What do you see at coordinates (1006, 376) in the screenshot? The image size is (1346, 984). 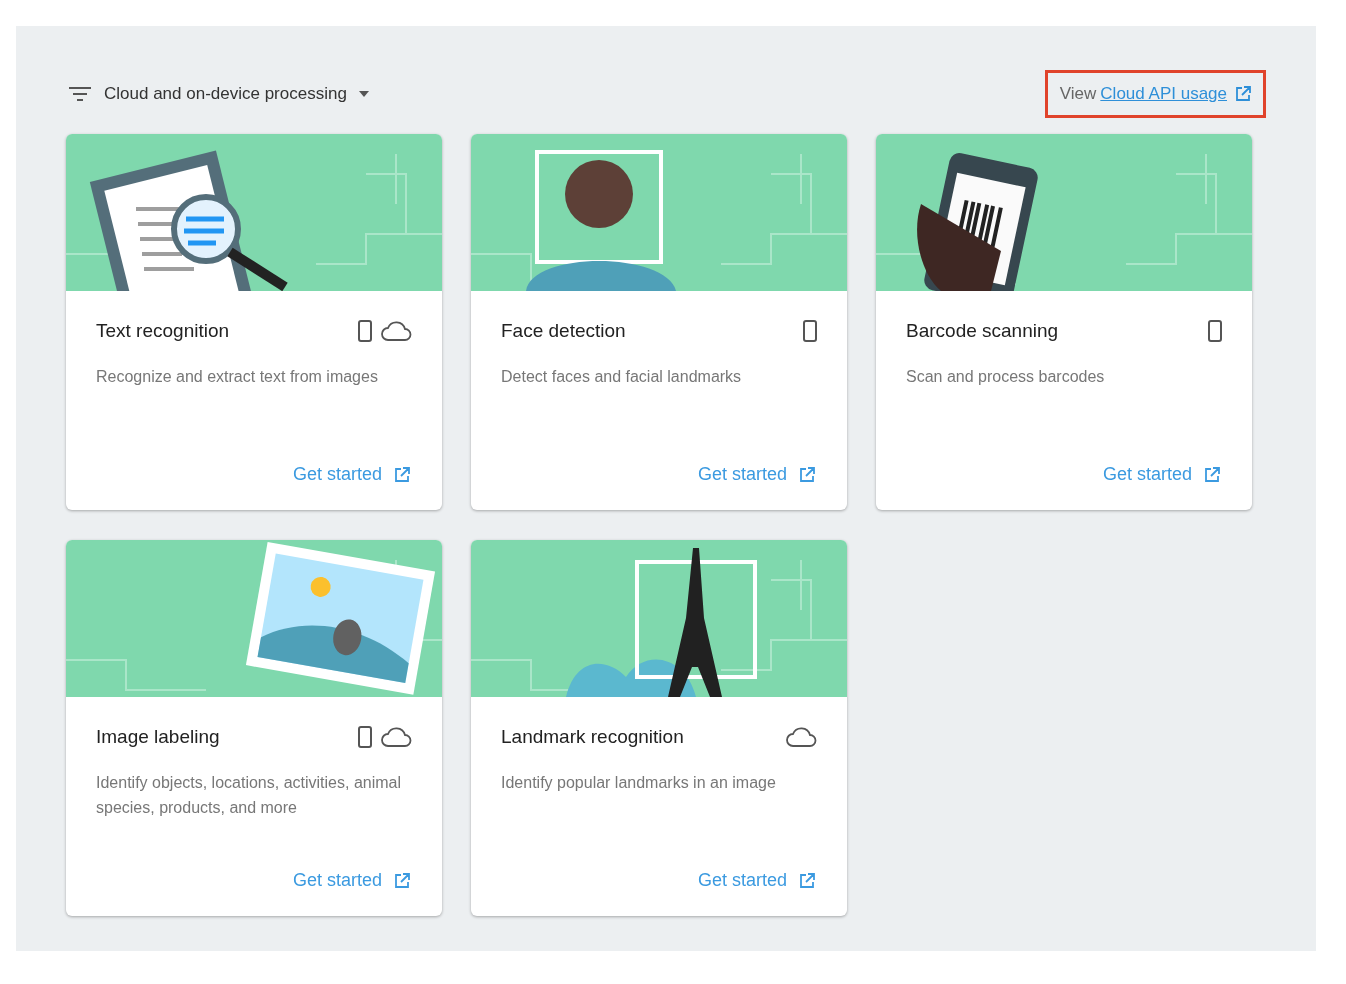 I see `card-description: Scan and process barcodes` at bounding box center [1006, 376].